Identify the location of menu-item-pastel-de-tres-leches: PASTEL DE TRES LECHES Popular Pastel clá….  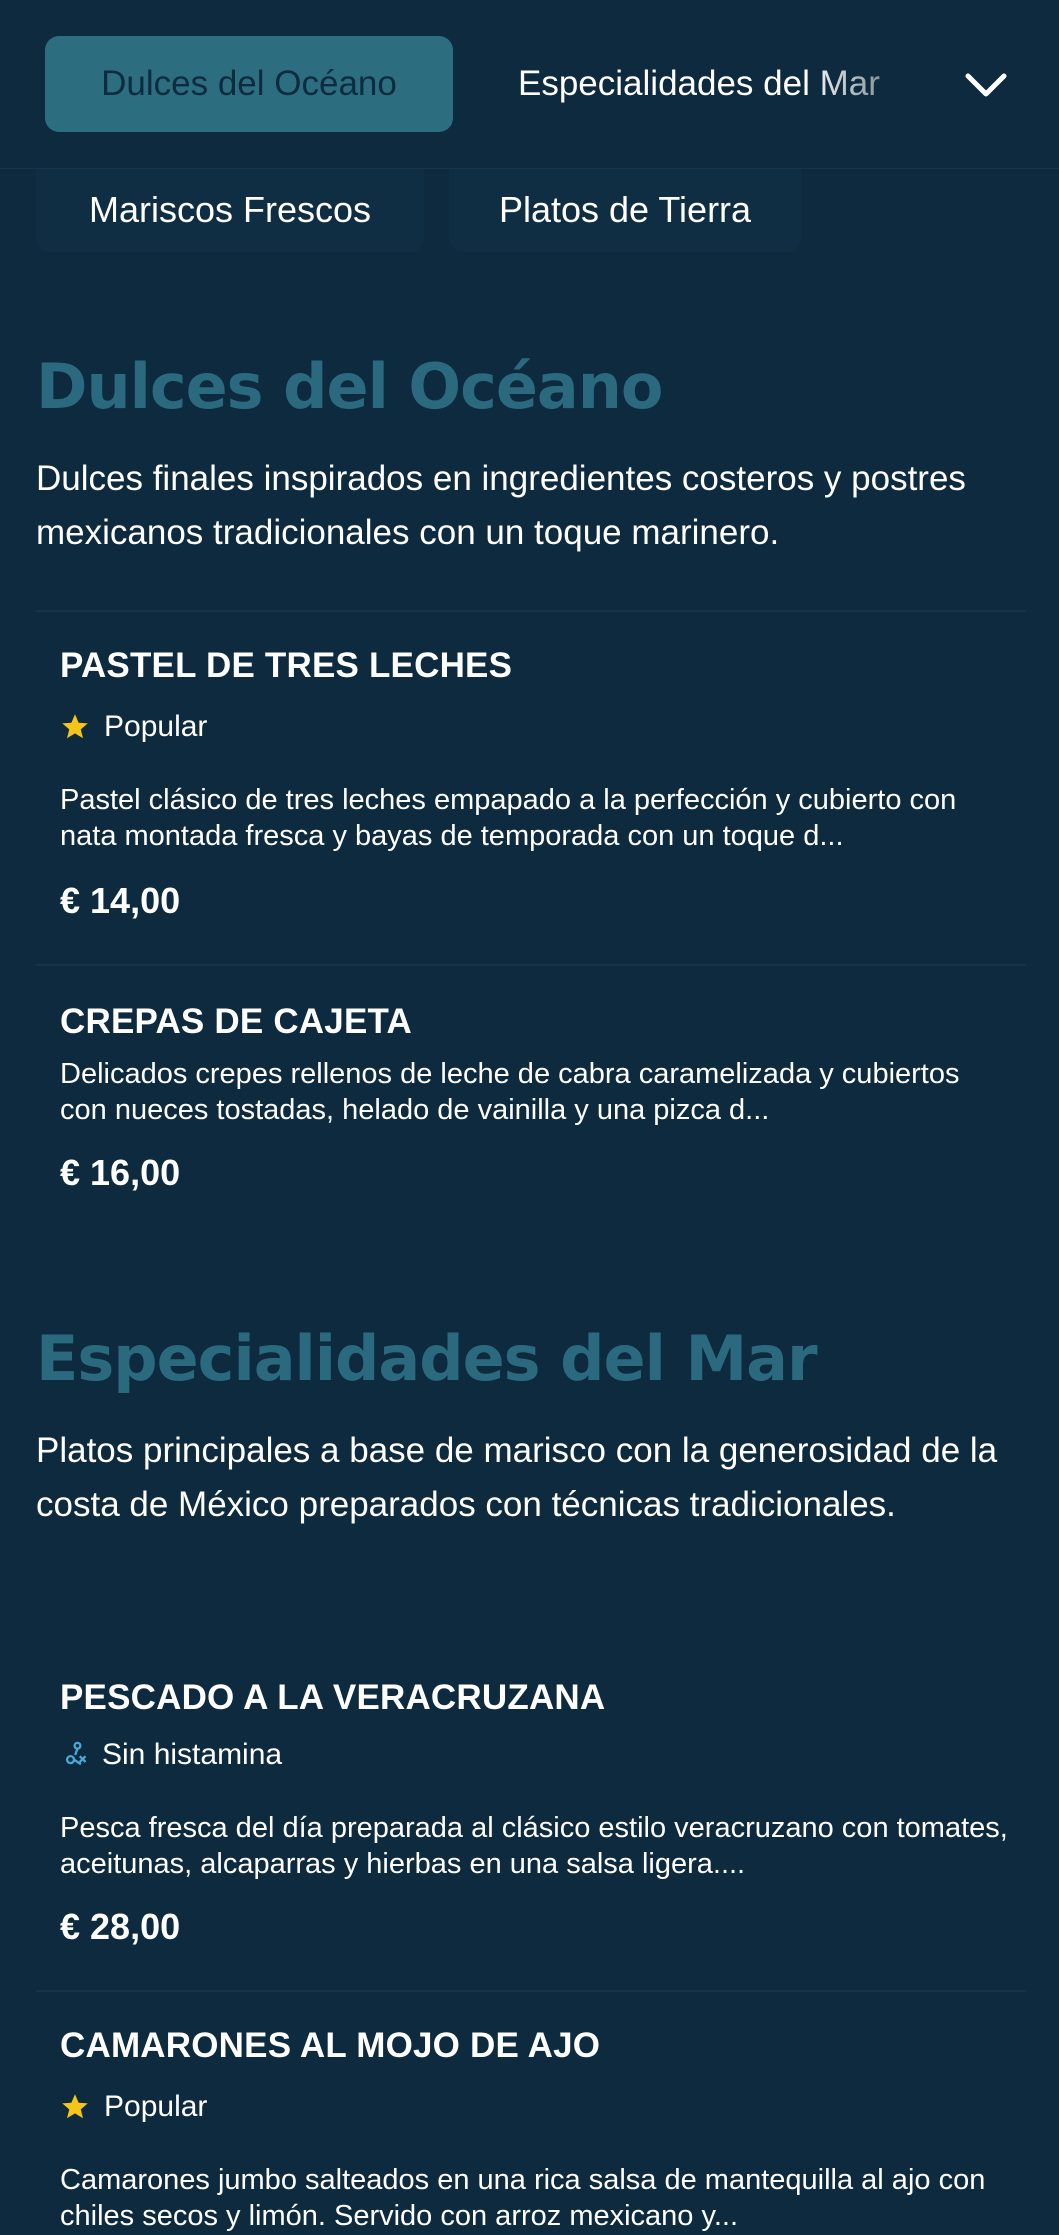
(531, 784).